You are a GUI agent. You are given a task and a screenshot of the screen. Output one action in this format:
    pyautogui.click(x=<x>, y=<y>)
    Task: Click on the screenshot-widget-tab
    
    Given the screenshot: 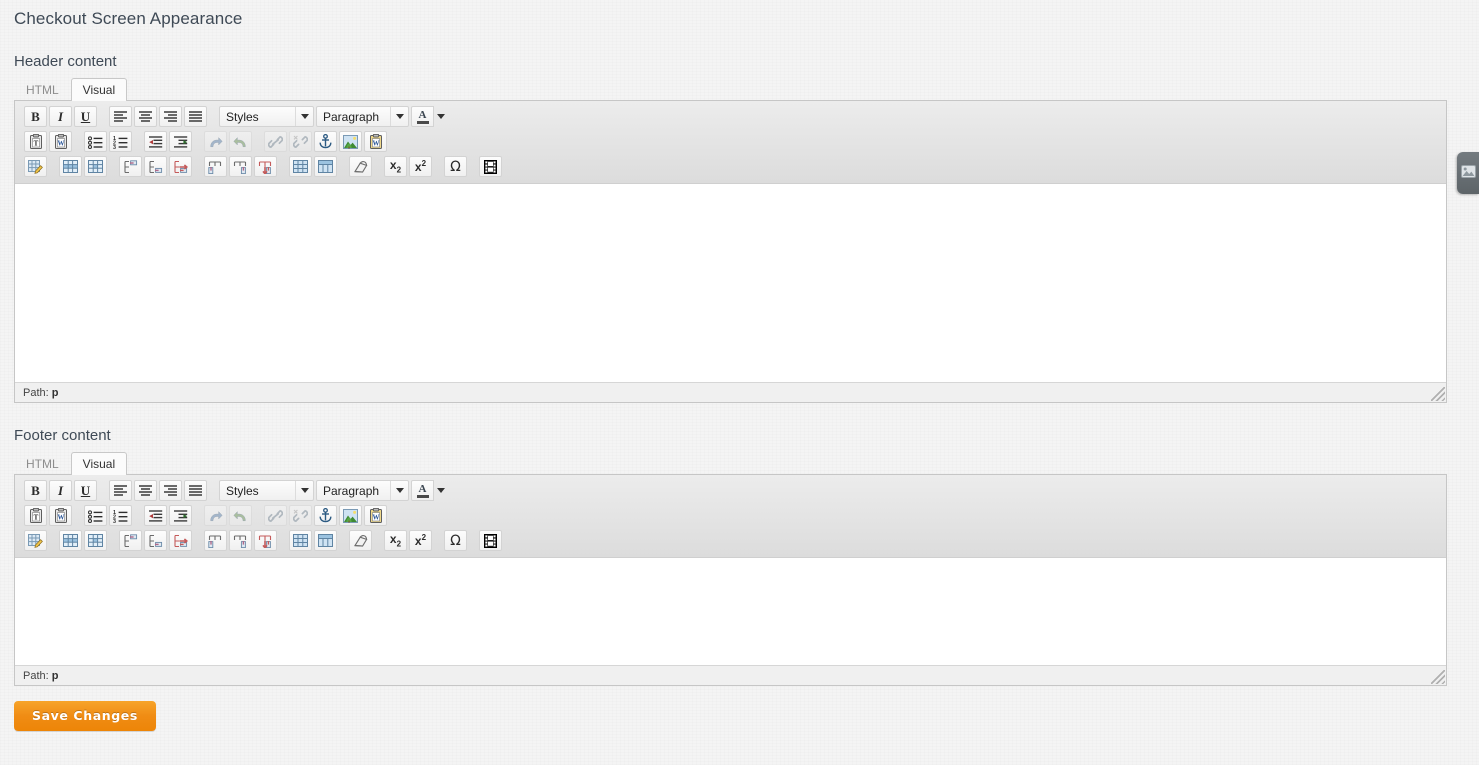 What is the action you would take?
    pyautogui.click(x=1468, y=173)
    